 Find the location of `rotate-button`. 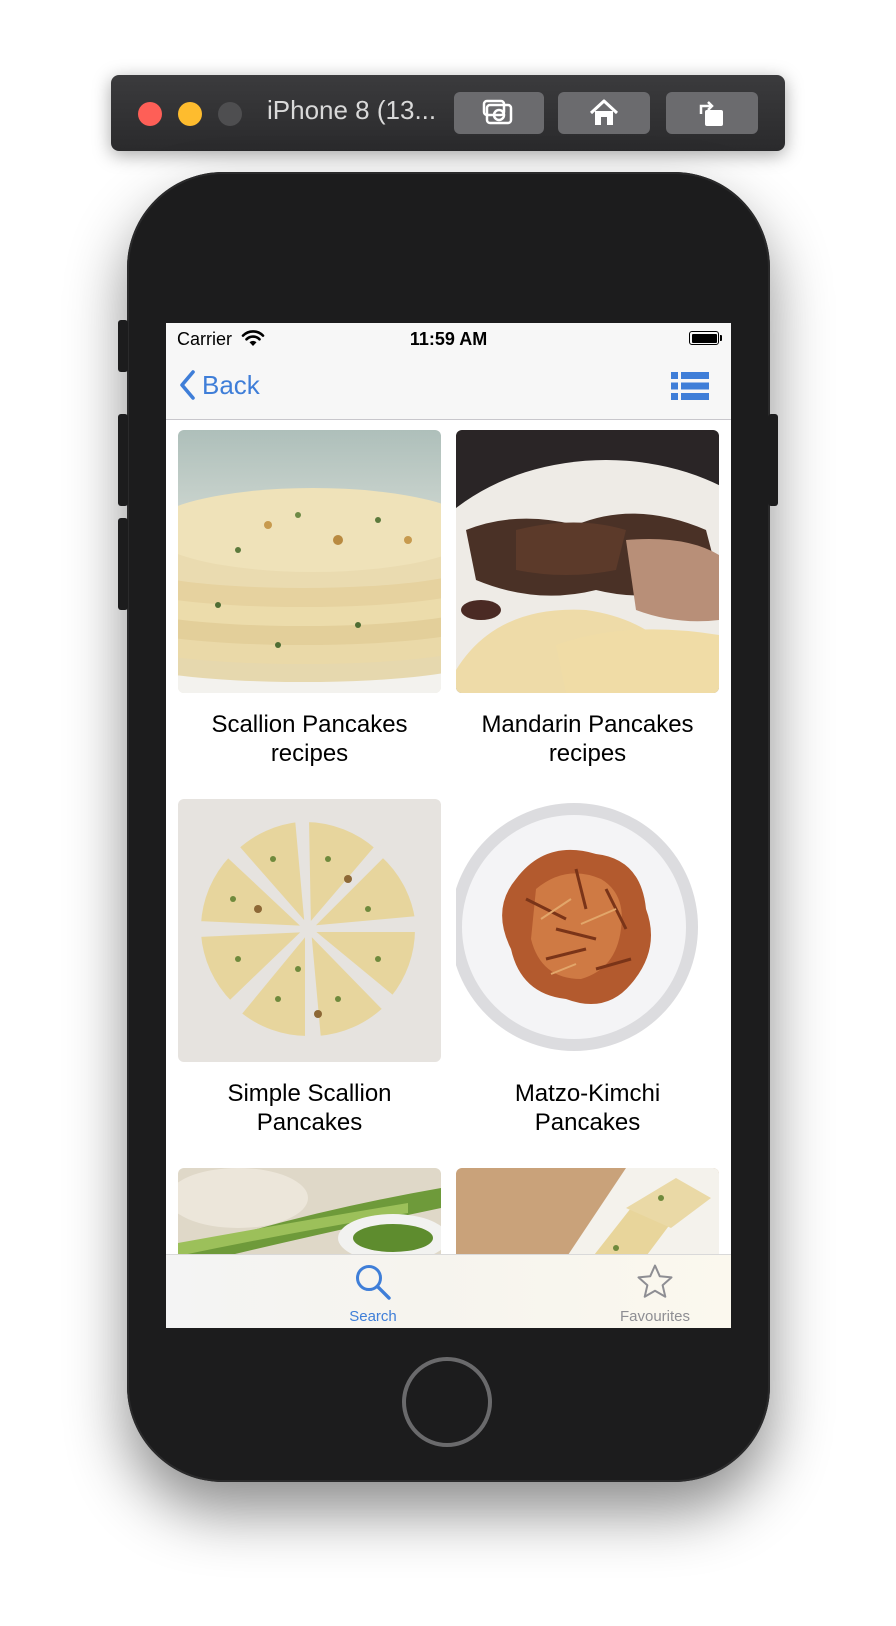

rotate-button is located at coordinates (712, 113).